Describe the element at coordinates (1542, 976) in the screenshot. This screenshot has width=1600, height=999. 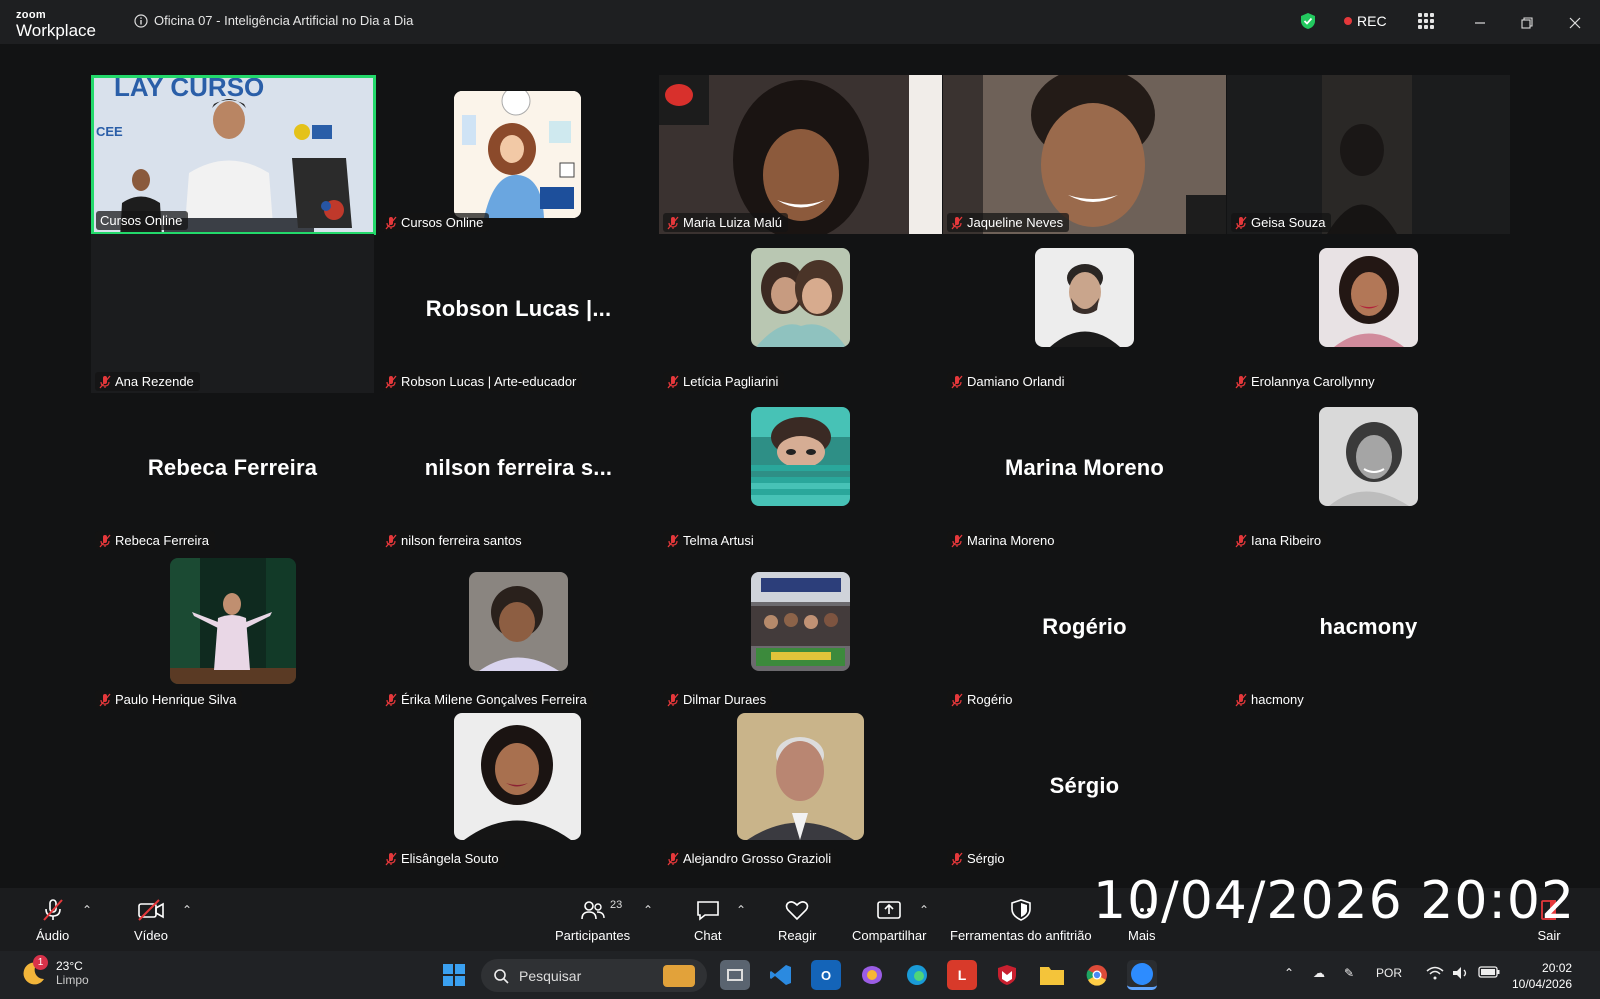
I see `system-clock: 20:02 10/04/2026` at that location.